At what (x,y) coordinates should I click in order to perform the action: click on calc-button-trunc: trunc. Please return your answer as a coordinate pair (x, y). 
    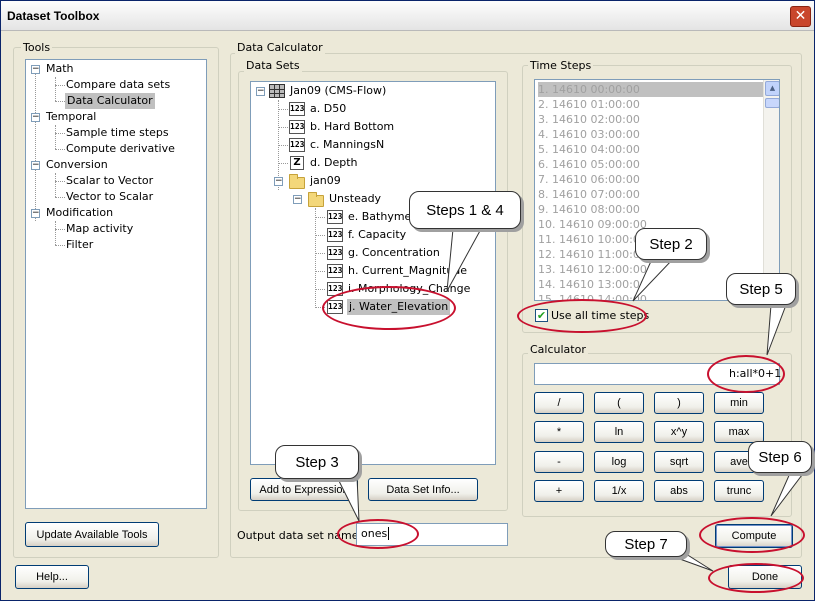
    Looking at the image, I should click on (739, 491).